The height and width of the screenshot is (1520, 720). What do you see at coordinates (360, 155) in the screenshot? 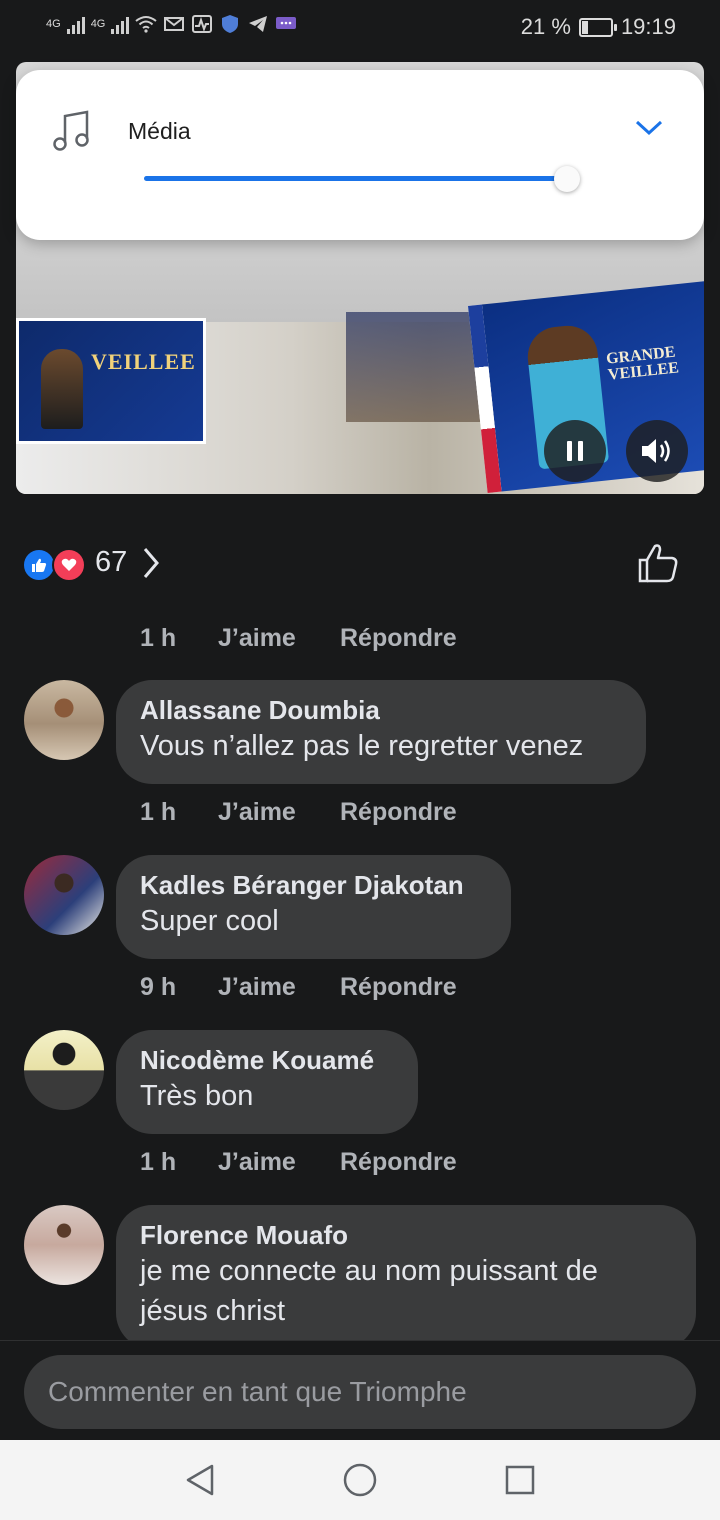
I see `volume-panel: Média` at bounding box center [360, 155].